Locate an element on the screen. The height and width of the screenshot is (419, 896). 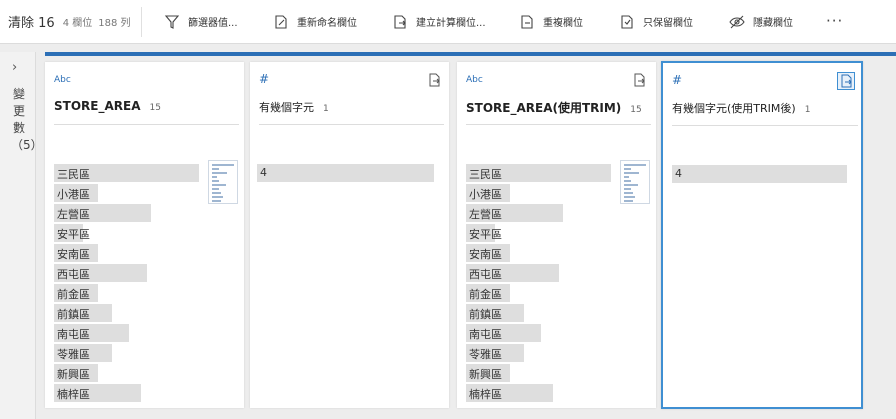
duplicate-field-button: 重複欄位 is located at coordinates (551, 22).